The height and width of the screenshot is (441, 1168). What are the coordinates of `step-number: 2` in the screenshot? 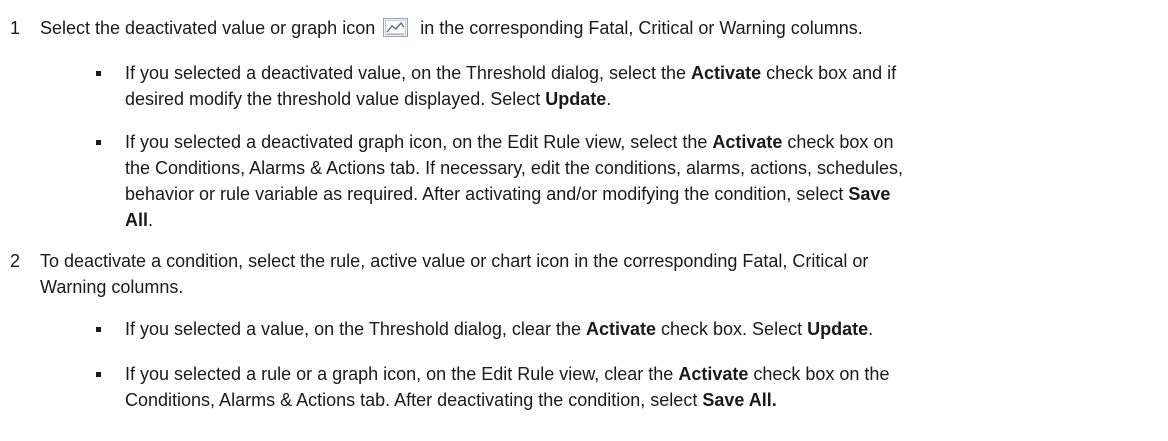 It's located at (15, 261).